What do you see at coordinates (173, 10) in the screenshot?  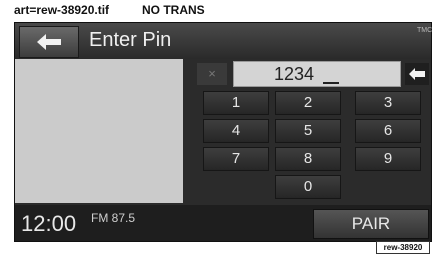 I see `no-trans-label: NO TRANS` at bounding box center [173, 10].